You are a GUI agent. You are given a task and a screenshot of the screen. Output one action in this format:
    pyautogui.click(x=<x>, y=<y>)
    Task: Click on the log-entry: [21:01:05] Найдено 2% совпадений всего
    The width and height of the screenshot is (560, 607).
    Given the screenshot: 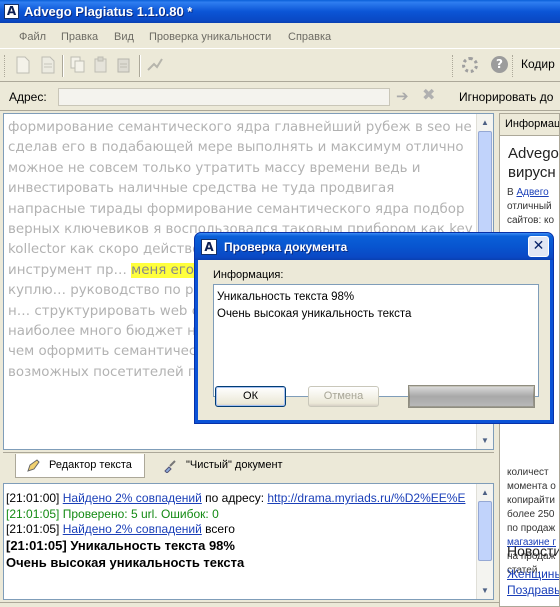 What is the action you would take?
    pyautogui.click(x=120, y=529)
    